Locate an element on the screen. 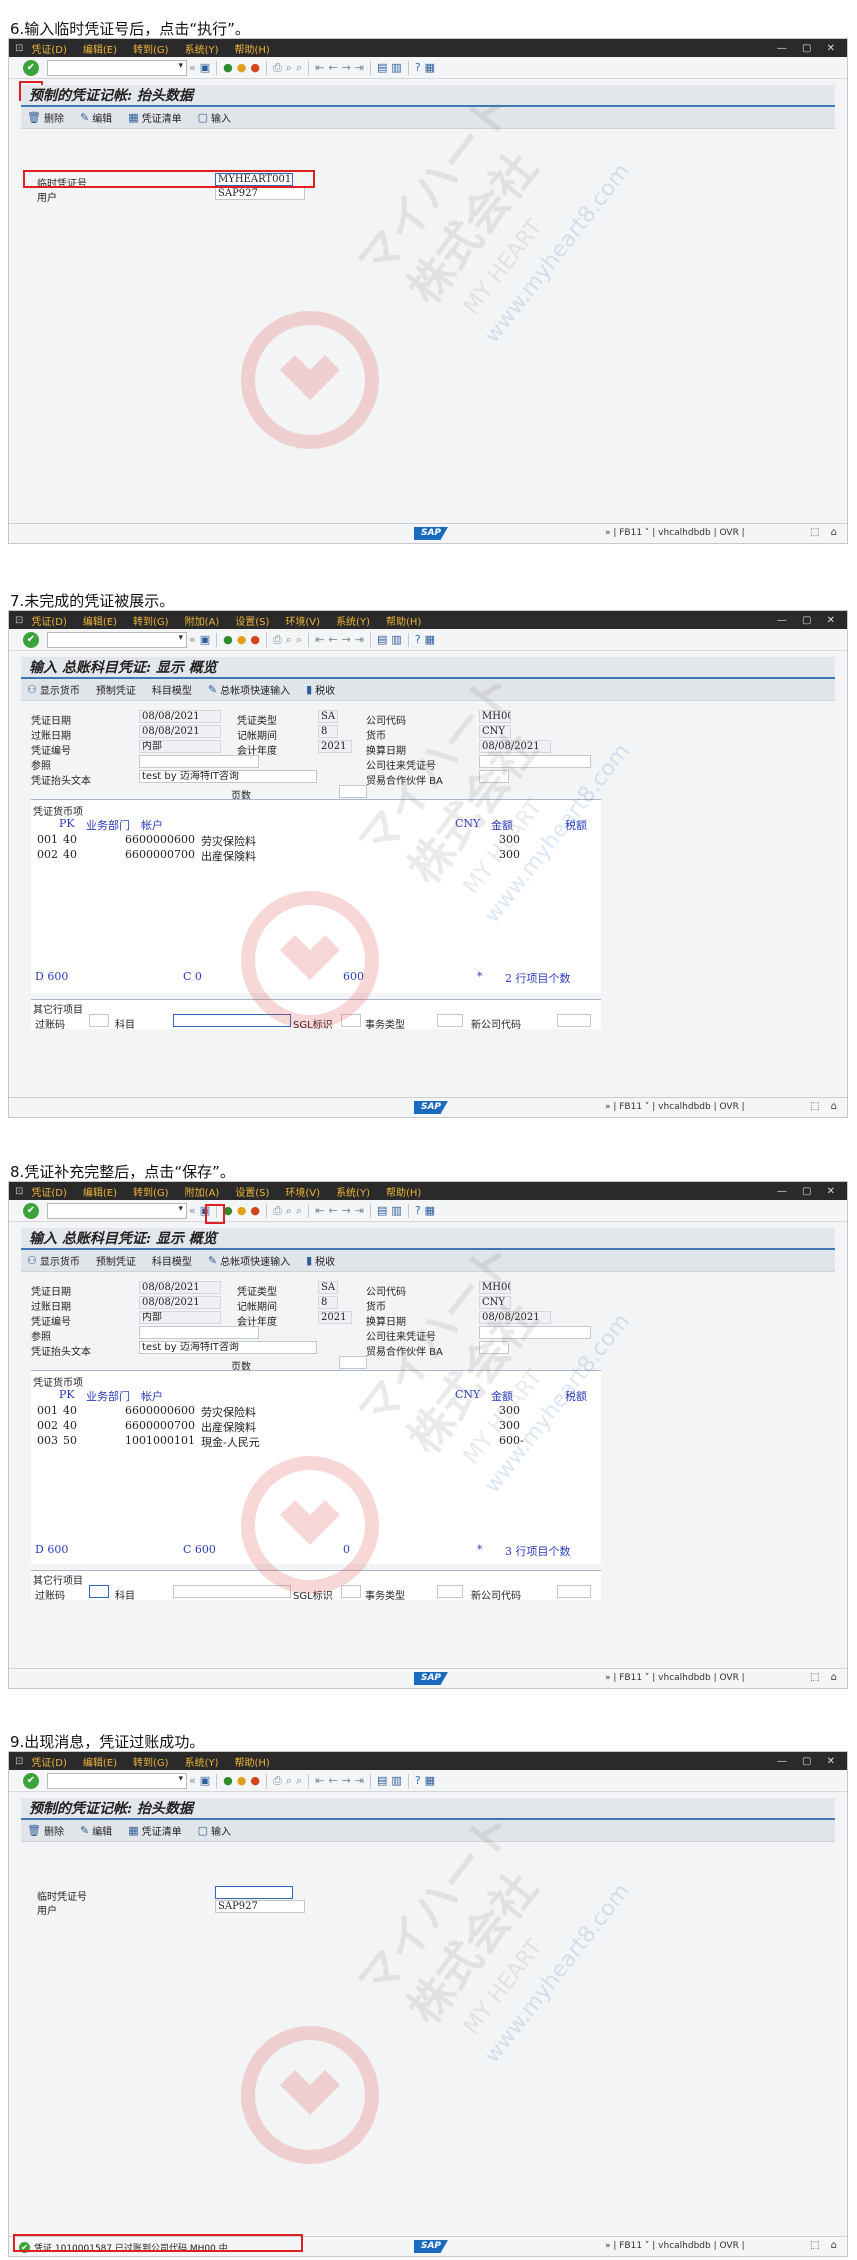  sgl-field is located at coordinates (351, 1591).